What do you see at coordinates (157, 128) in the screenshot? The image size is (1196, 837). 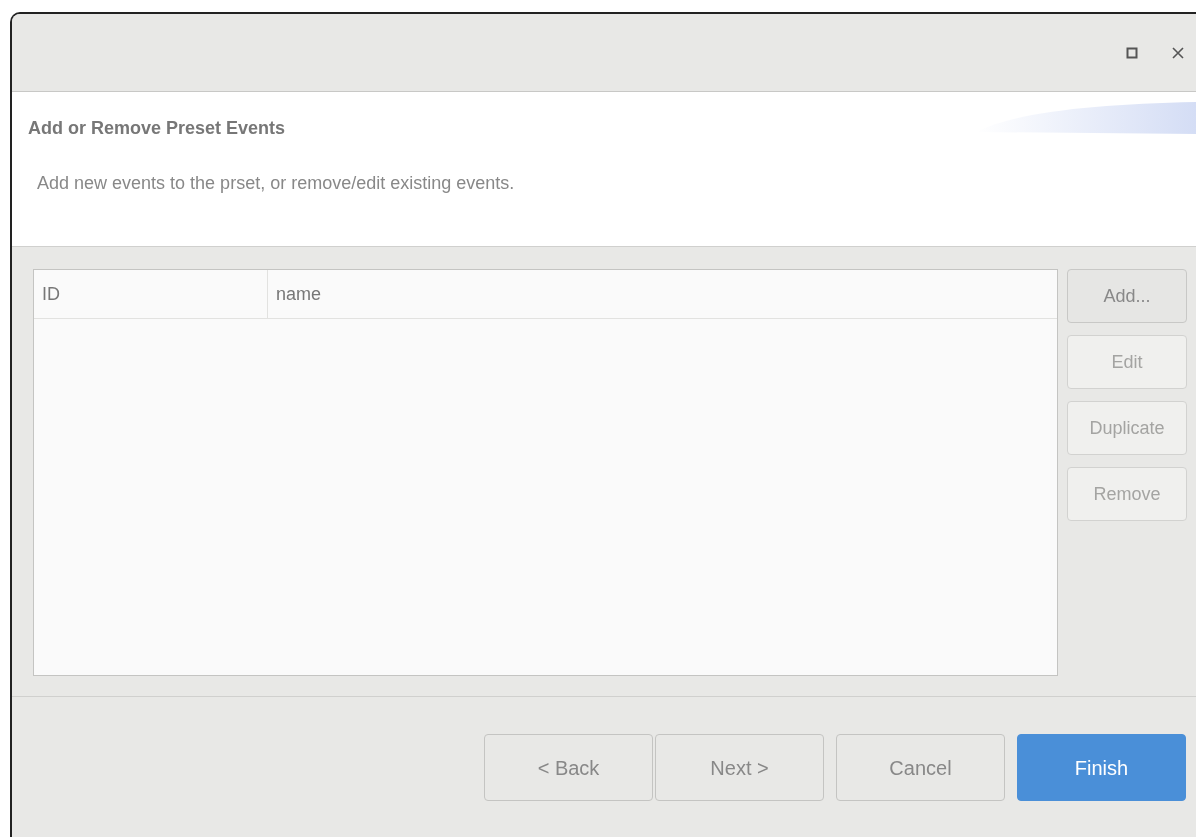 I see `page-title: Add or Remove Preset Events` at bounding box center [157, 128].